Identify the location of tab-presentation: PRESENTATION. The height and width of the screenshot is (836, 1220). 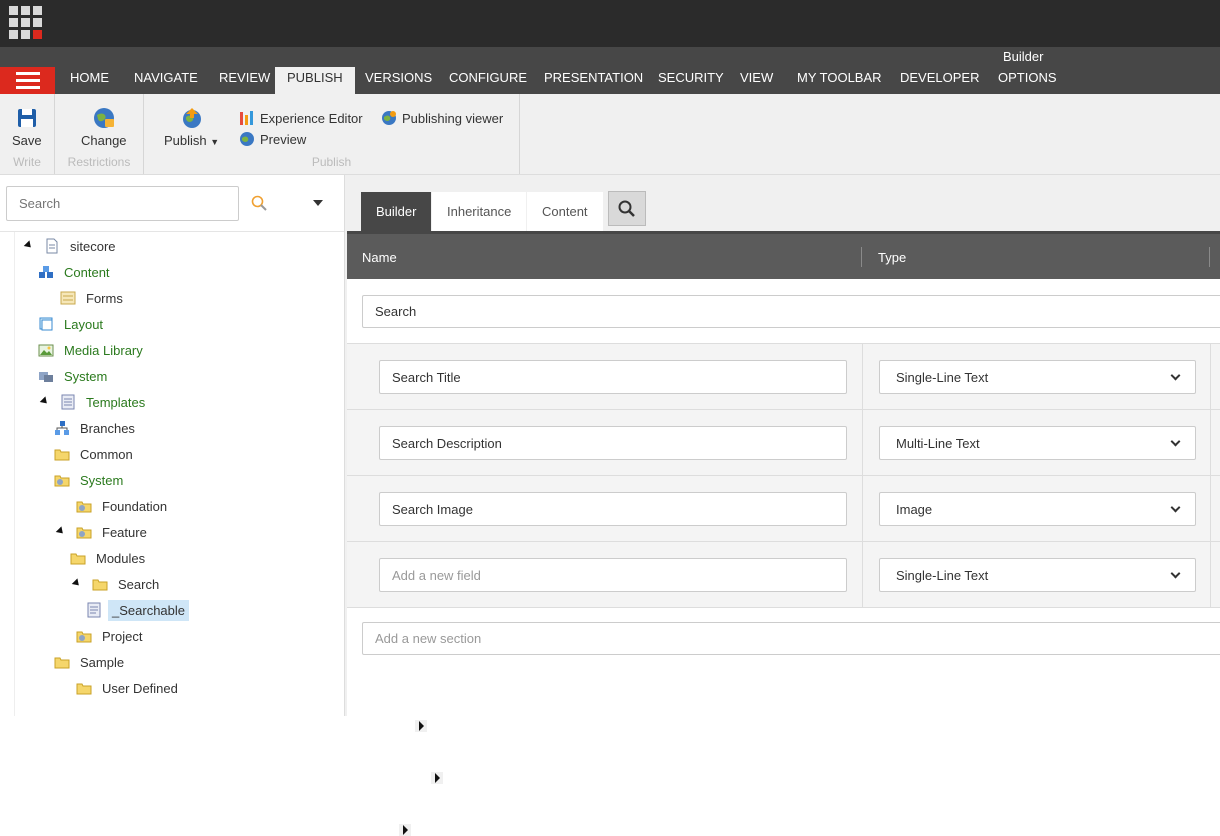
(593, 80).